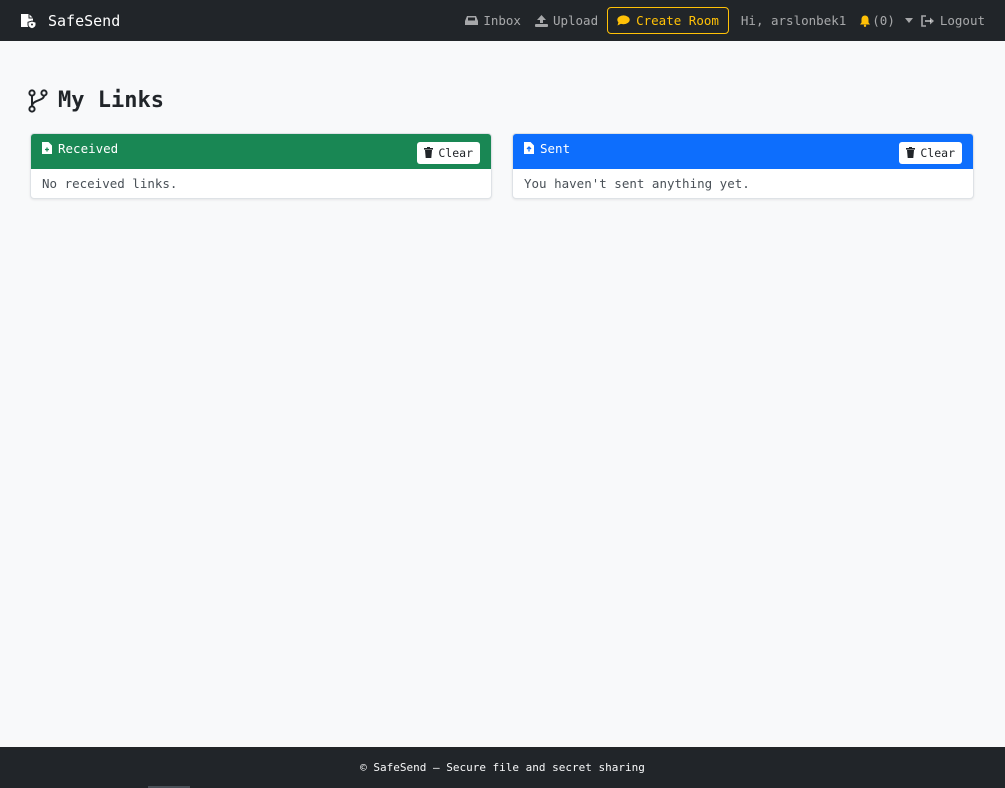 The width and height of the screenshot is (1005, 788). What do you see at coordinates (908, 20) in the screenshot?
I see `caret-down-icon` at bounding box center [908, 20].